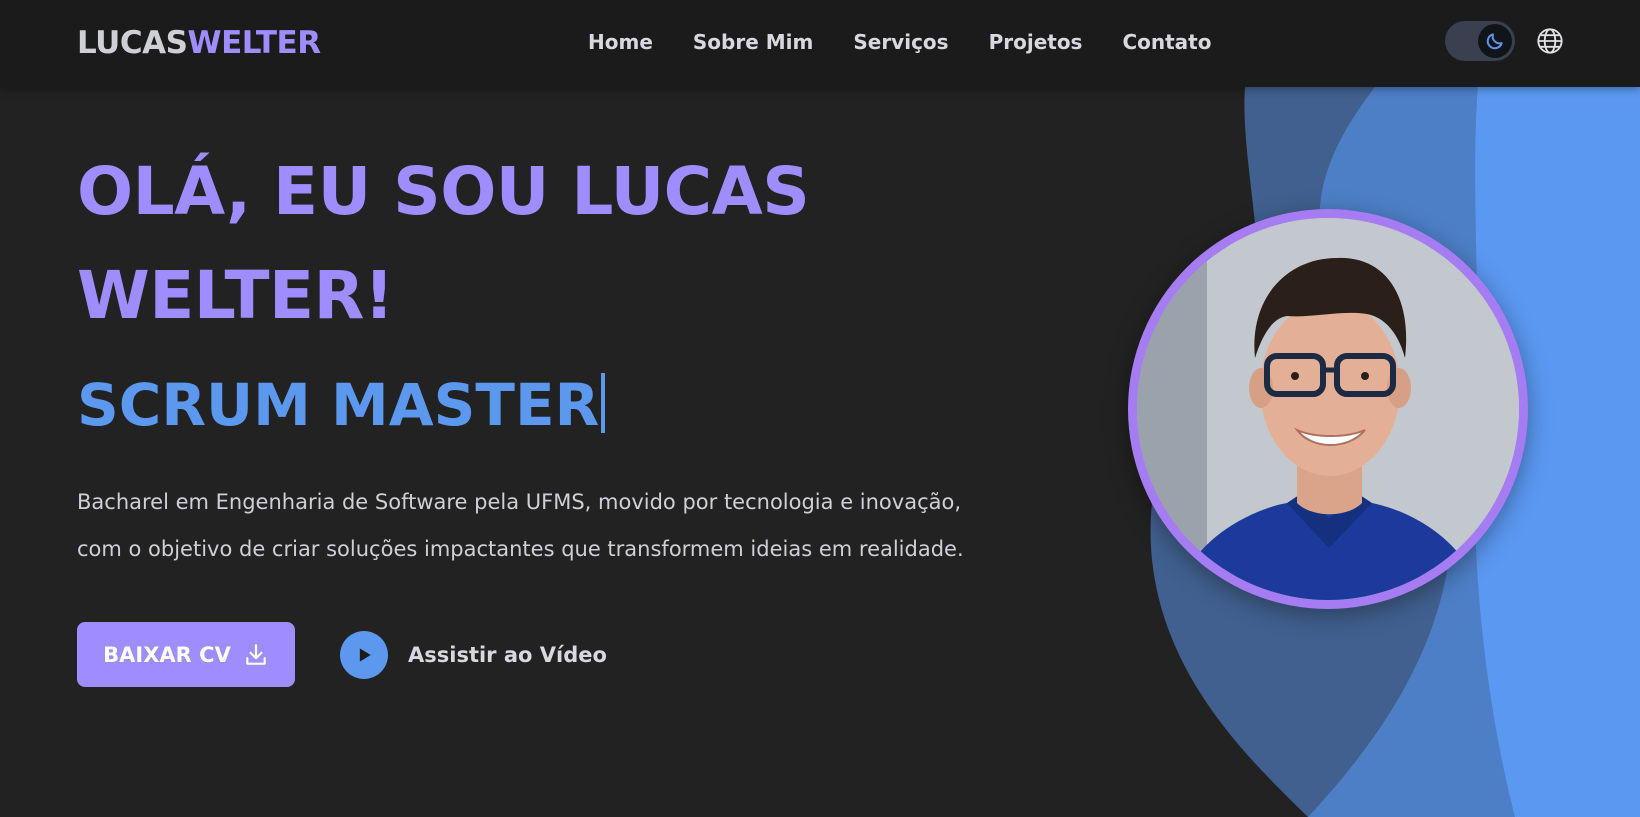  I want to click on profile-photo-frame, so click(1328, 409).